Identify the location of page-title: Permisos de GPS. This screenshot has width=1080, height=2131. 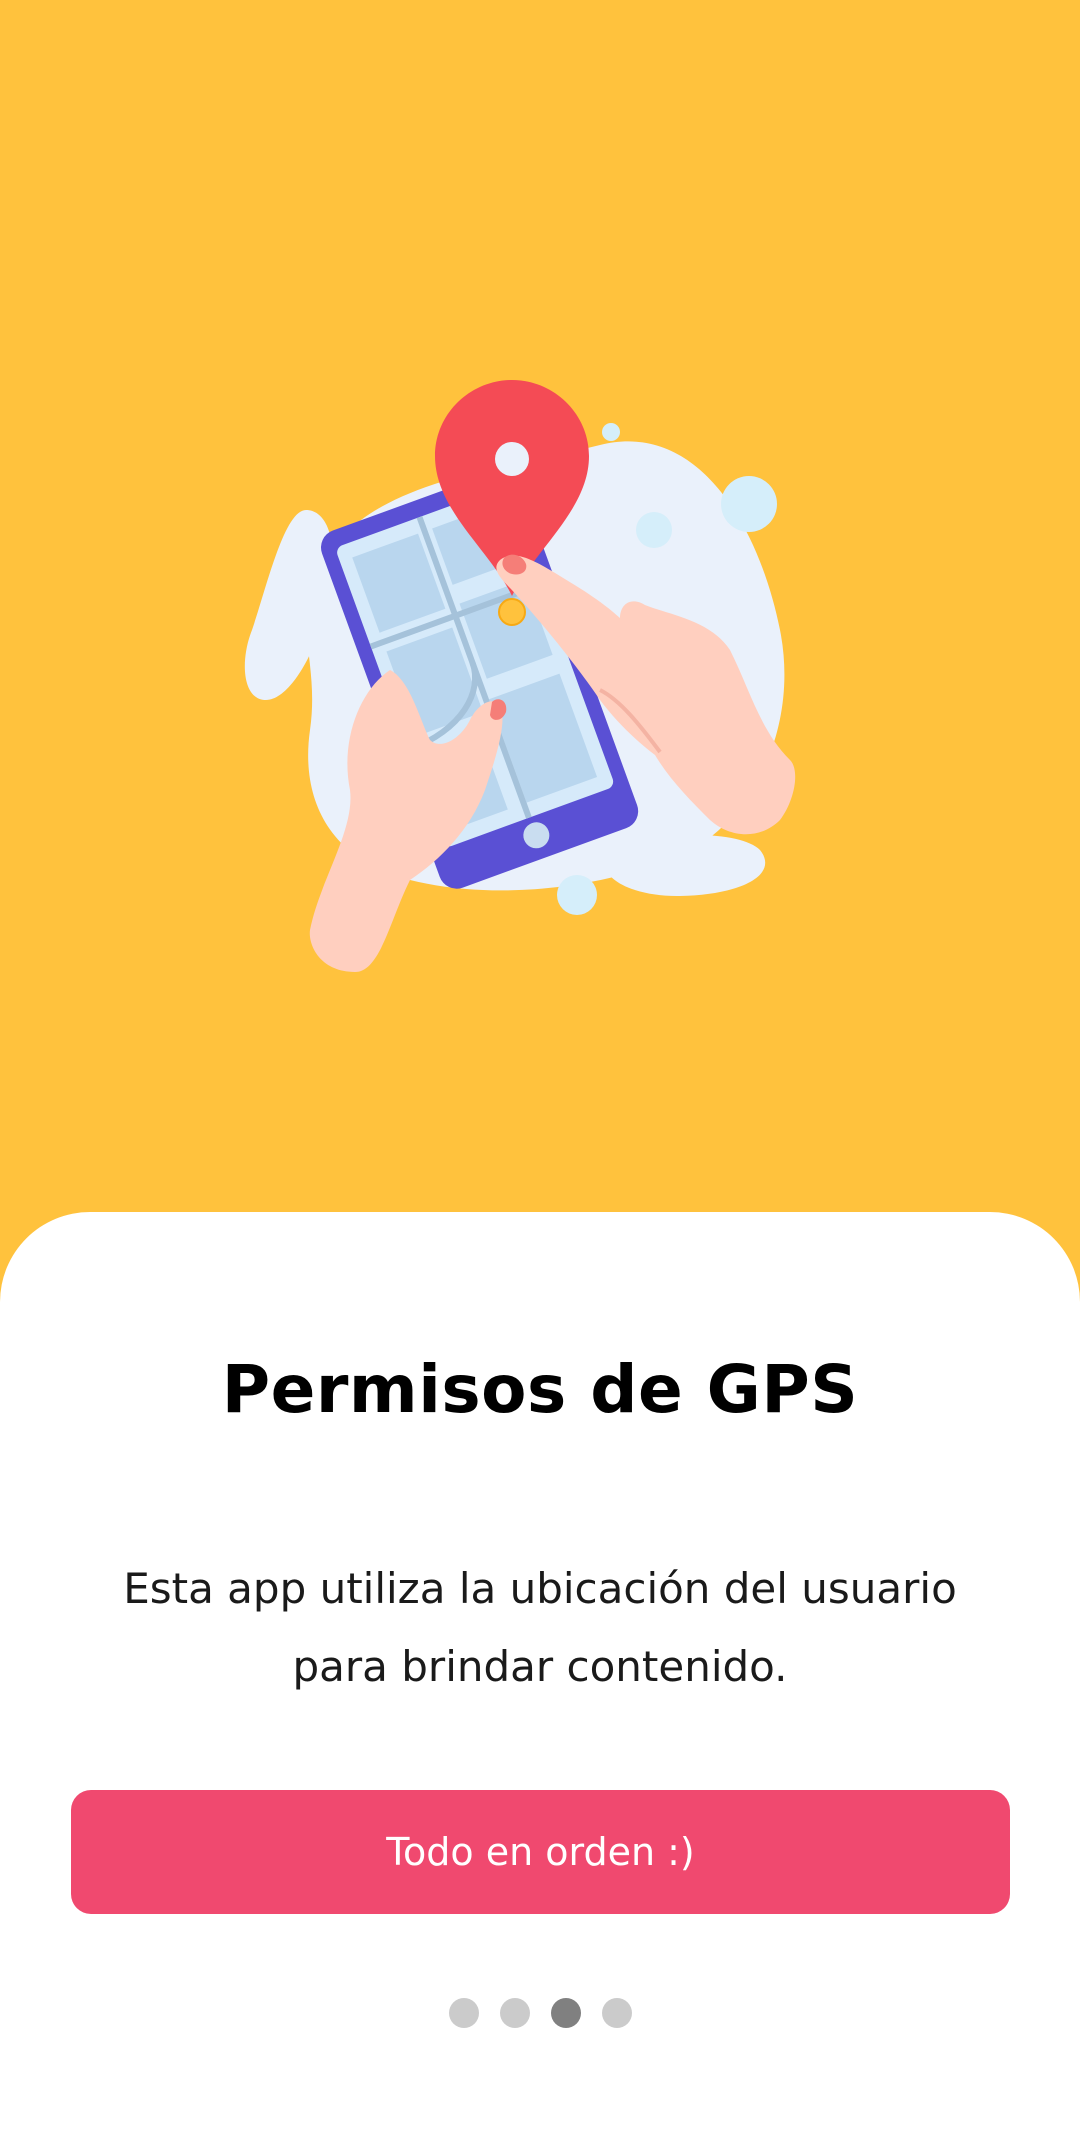
(540, 1389).